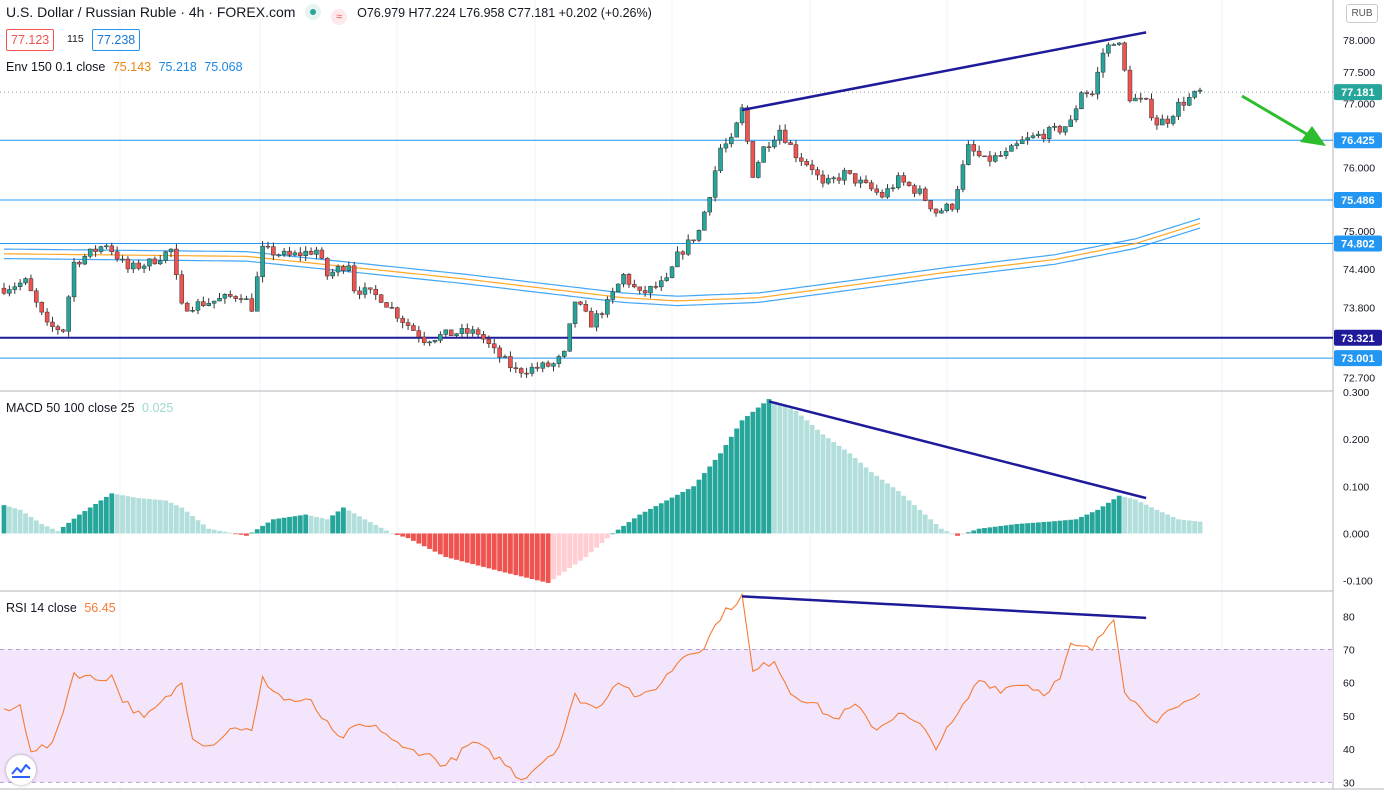 This screenshot has height=792, width=1384. What do you see at coordinates (339, 17) in the screenshot?
I see `data-delay-icon: ≈` at bounding box center [339, 17].